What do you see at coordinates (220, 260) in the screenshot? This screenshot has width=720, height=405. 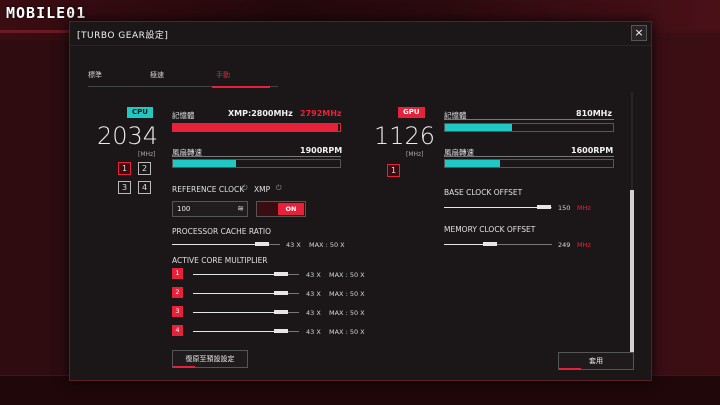 I see `core-multiplier-label: ACTIVE CORE MULTIPLIER` at bounding box center [220, 260].